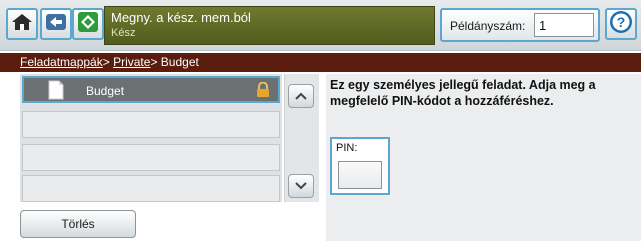 This screenshot has width=641, height=241. I want to click on lock-icon, so click(263, 92).